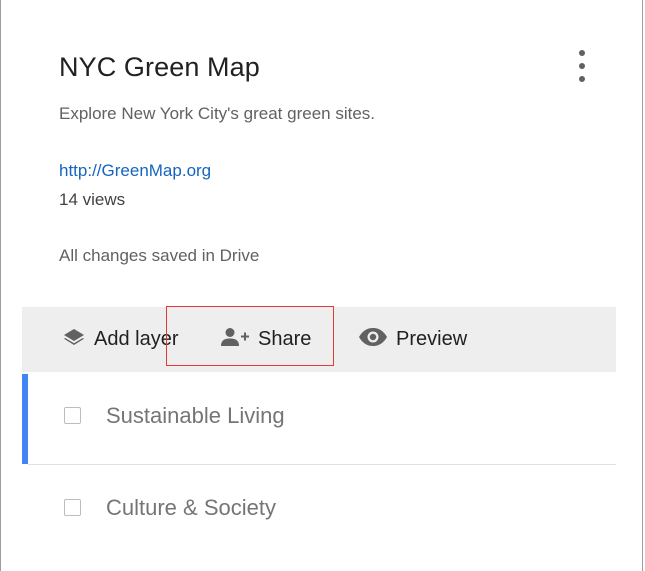 This screenshot has height=571, width=645. Describe the element at coordinates (195, 415) in the screenshot. I see `layer-label: Sustainable Living` at that location.